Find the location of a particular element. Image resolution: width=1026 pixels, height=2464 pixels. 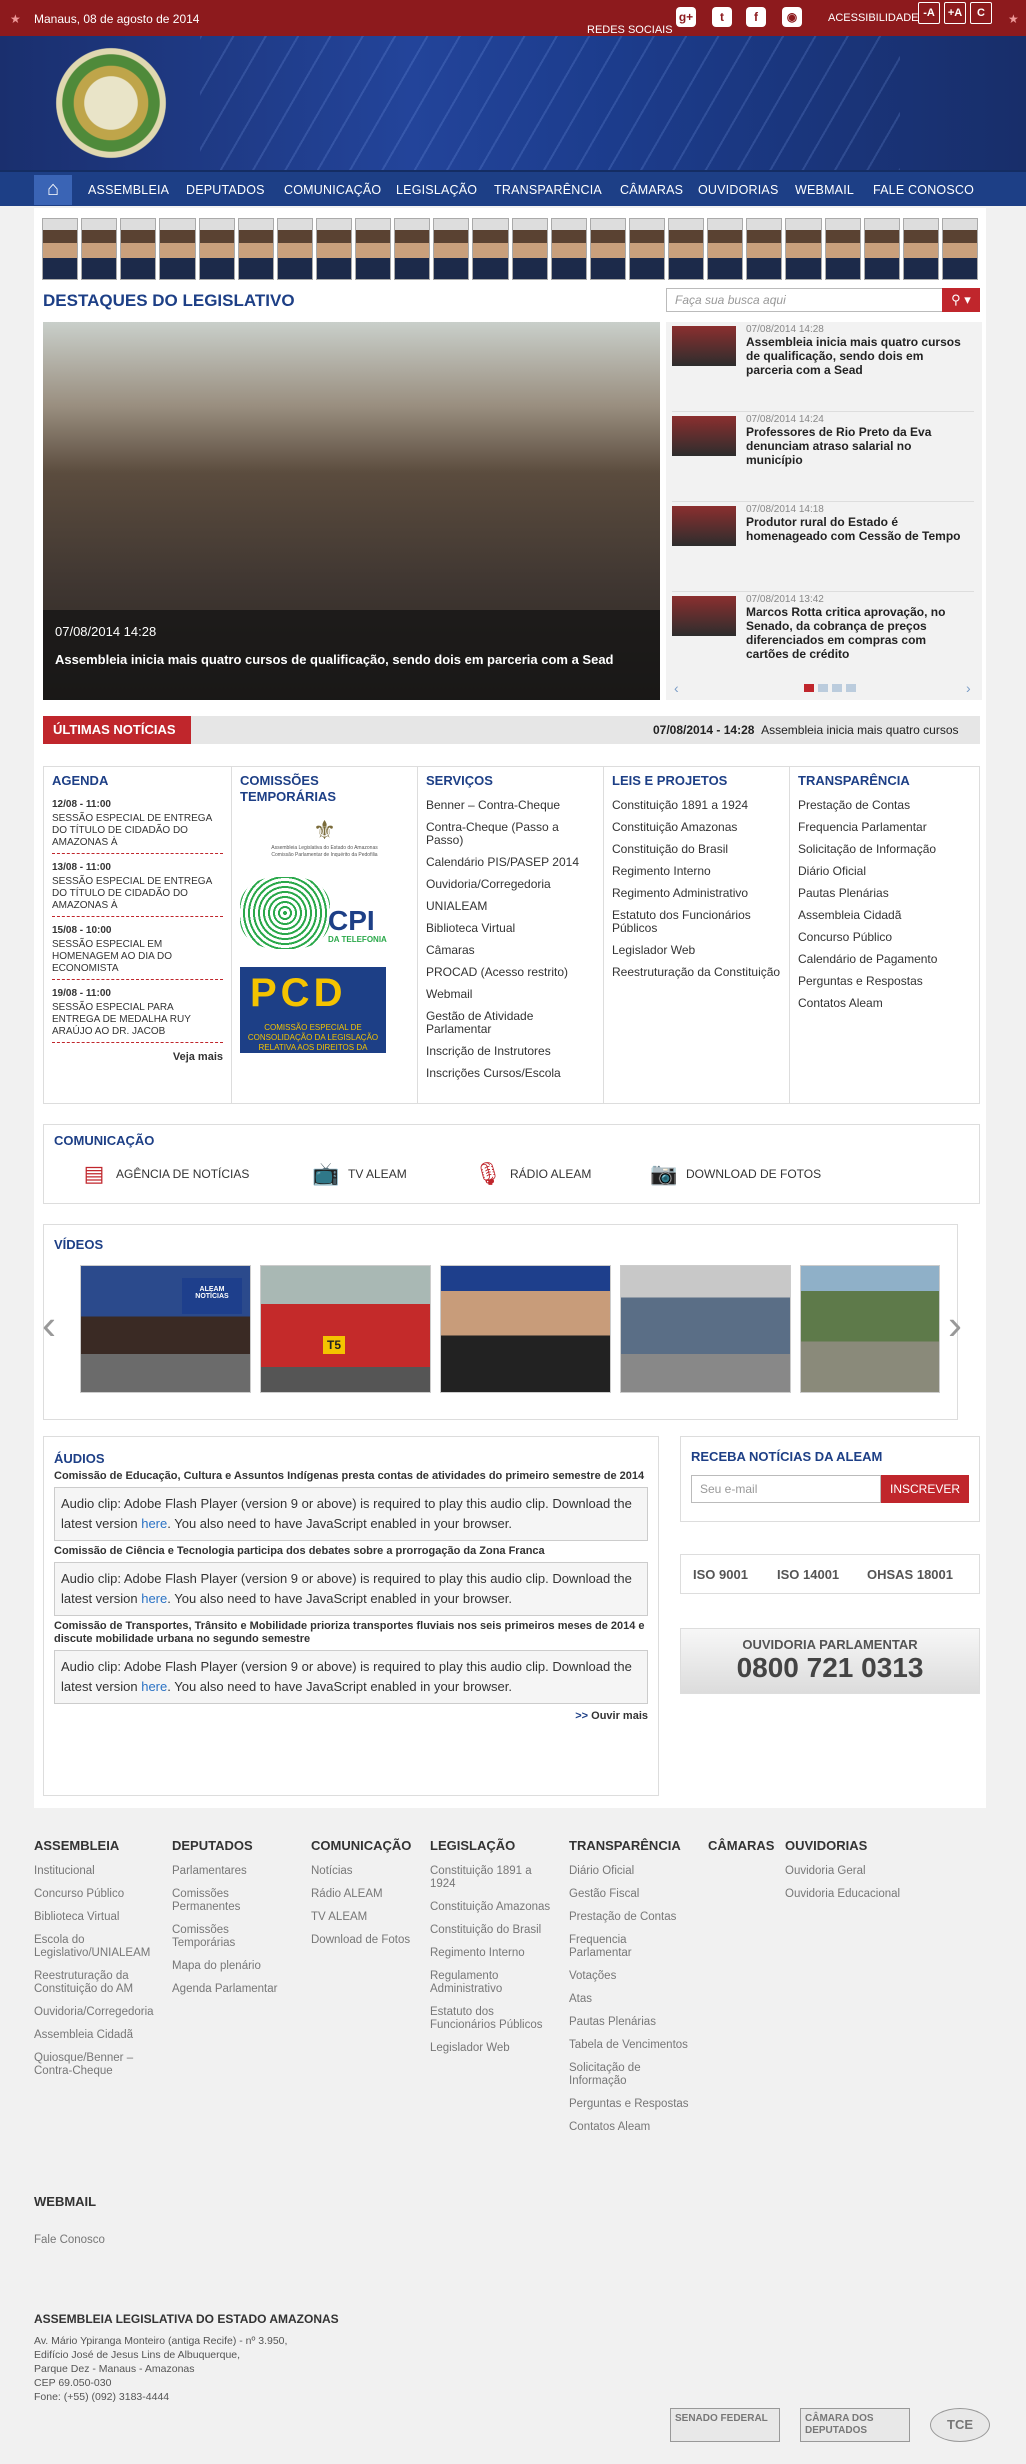

transparency-link: Prestação de Contas is located at coordinates (884, 805).